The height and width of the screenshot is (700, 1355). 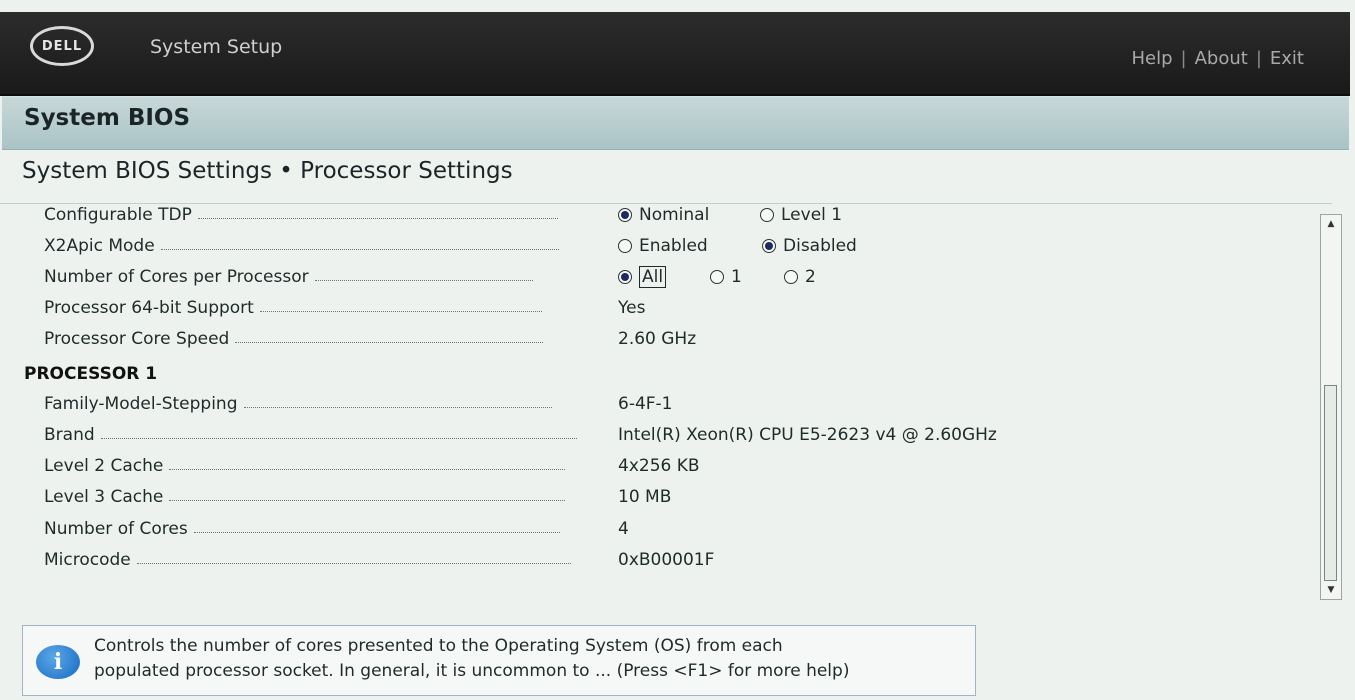 I want to click on info-label: Number of Cores, so click(x=116, y=529).